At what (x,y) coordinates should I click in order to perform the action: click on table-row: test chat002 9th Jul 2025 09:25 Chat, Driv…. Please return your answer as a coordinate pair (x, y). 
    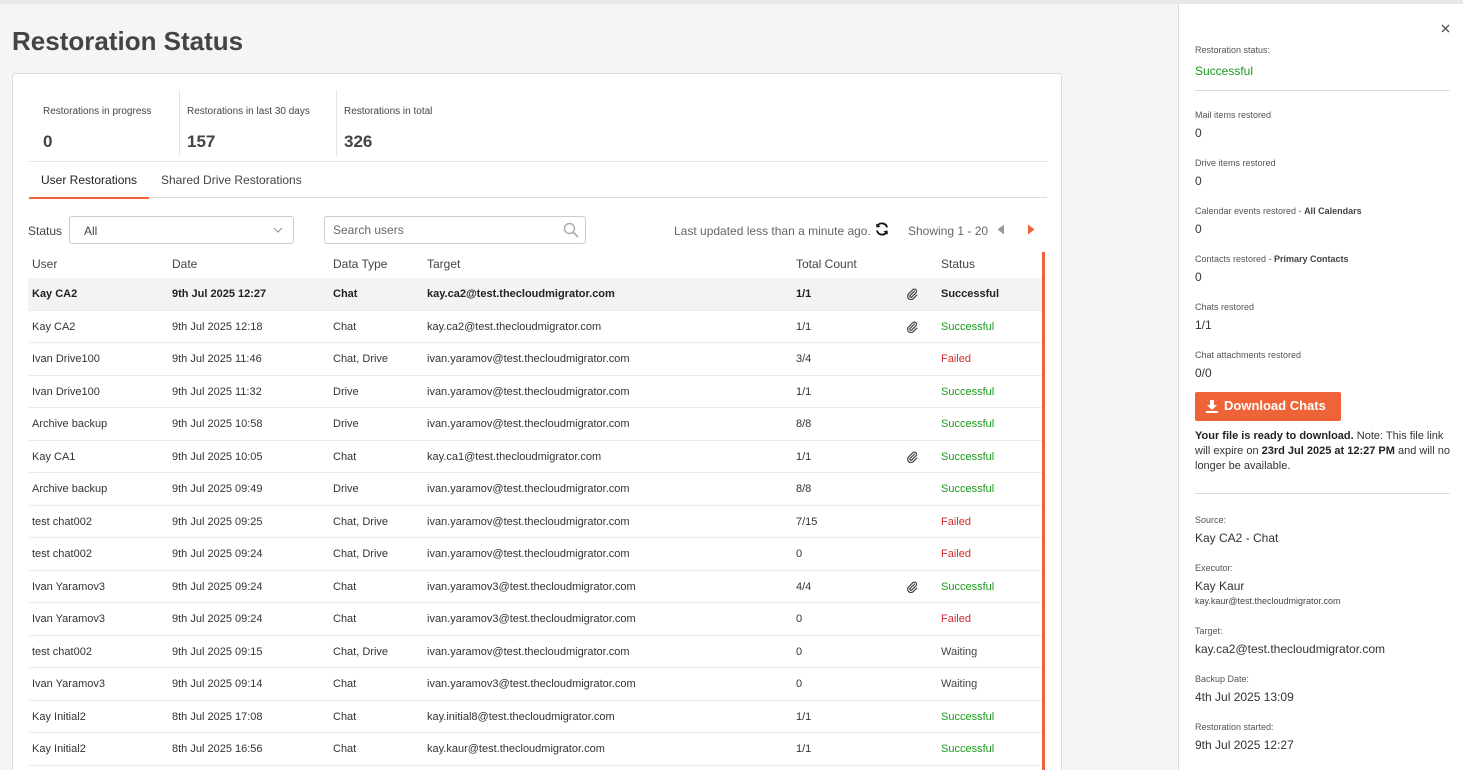
    Looking at the image, I should click on (535, 522).